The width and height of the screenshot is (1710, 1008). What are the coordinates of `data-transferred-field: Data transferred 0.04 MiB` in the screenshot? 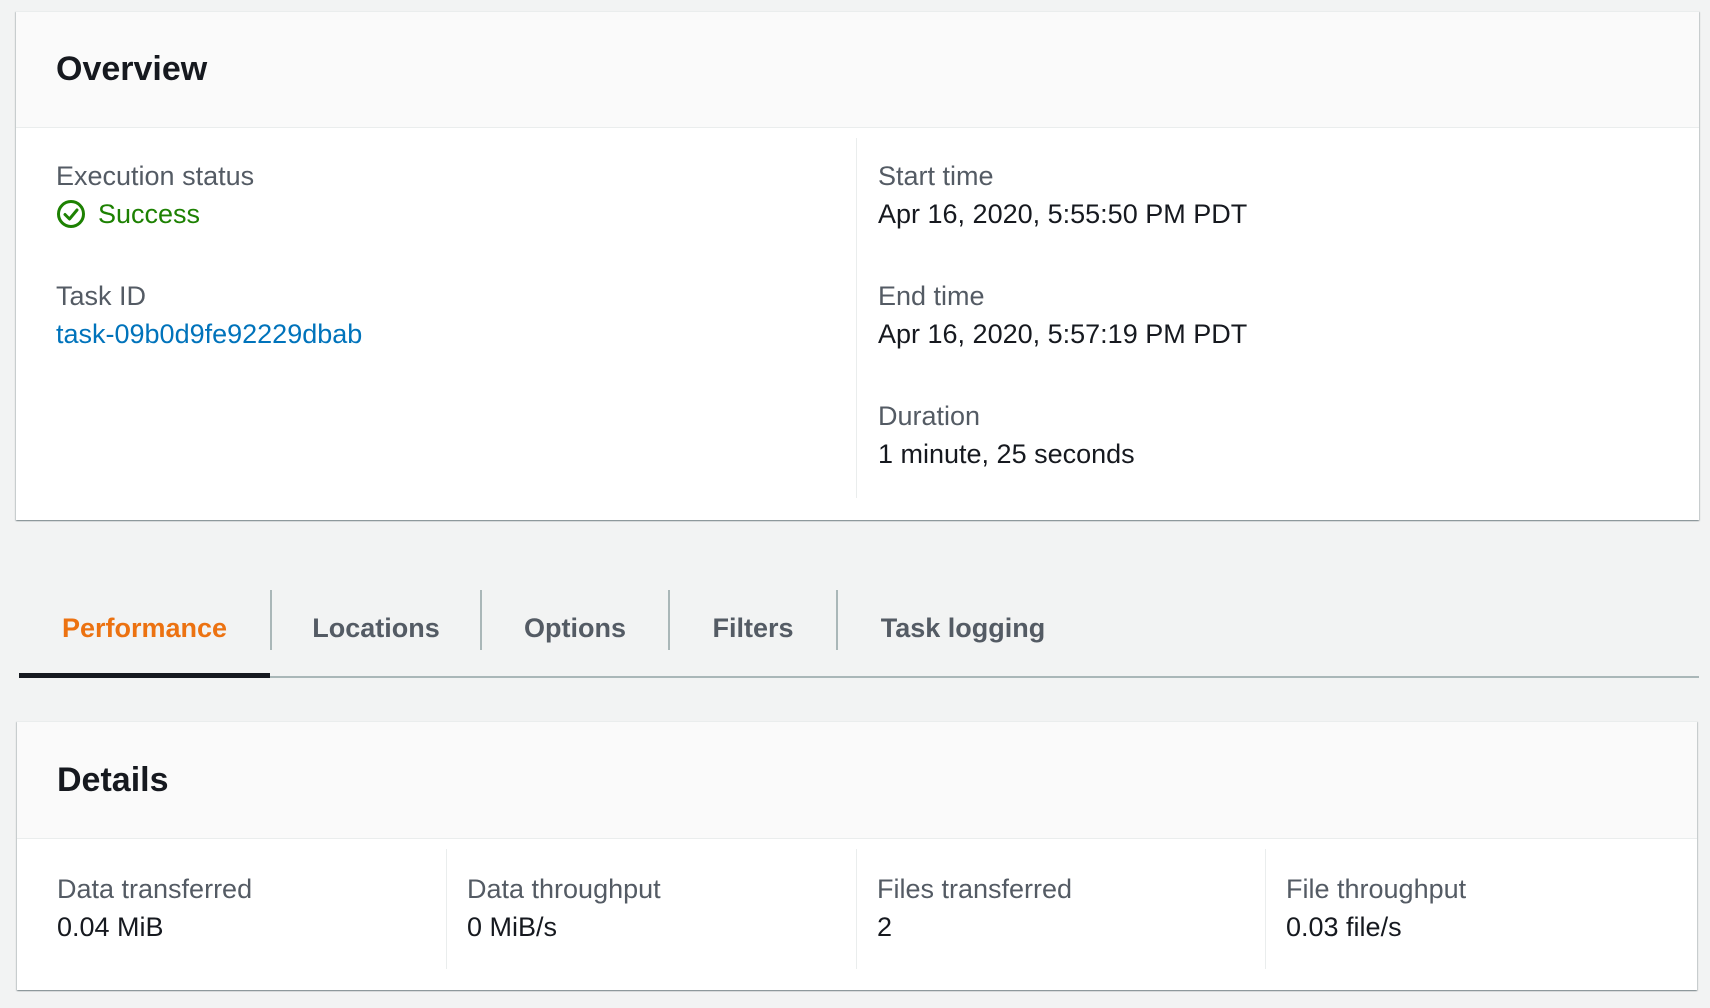 It's located at (154, 909).